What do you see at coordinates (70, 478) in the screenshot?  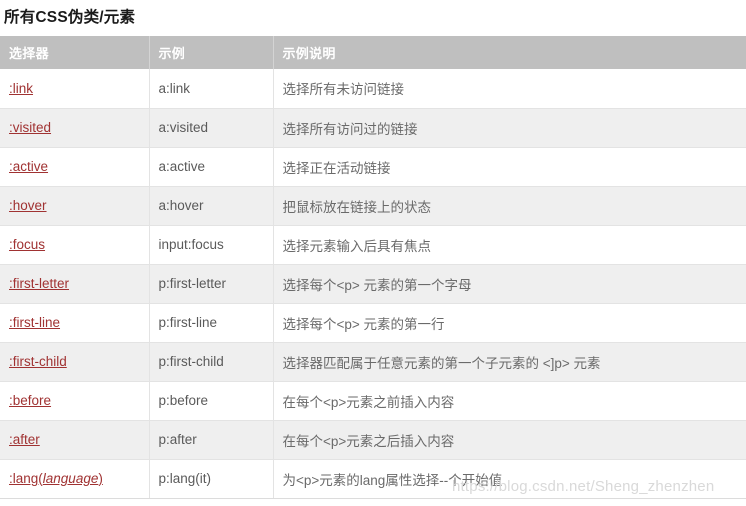 I see `selector-italic-text: language` at bounding box center [70, 478].